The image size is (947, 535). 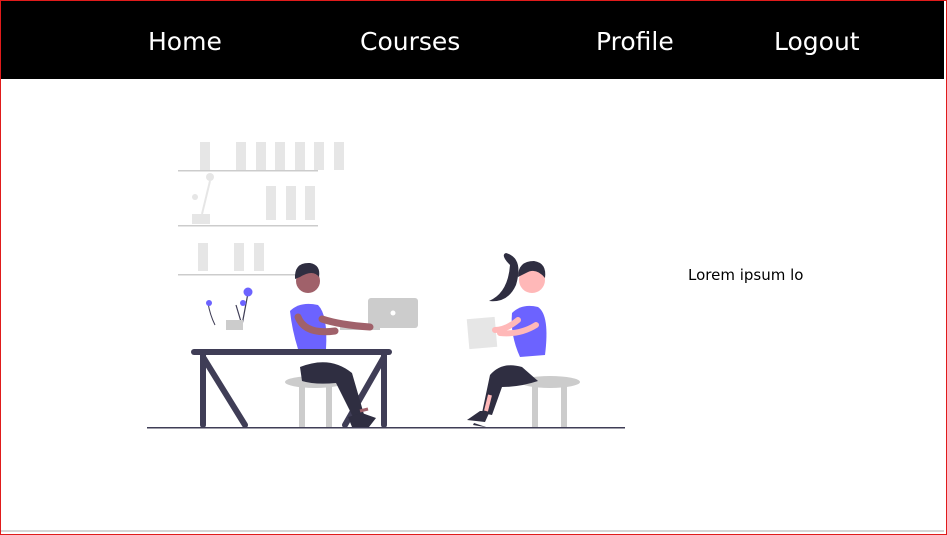 What do you see at coordinates (386, 428) in the screenshot?
I see `floor-line` at bounding box center [386, 428].